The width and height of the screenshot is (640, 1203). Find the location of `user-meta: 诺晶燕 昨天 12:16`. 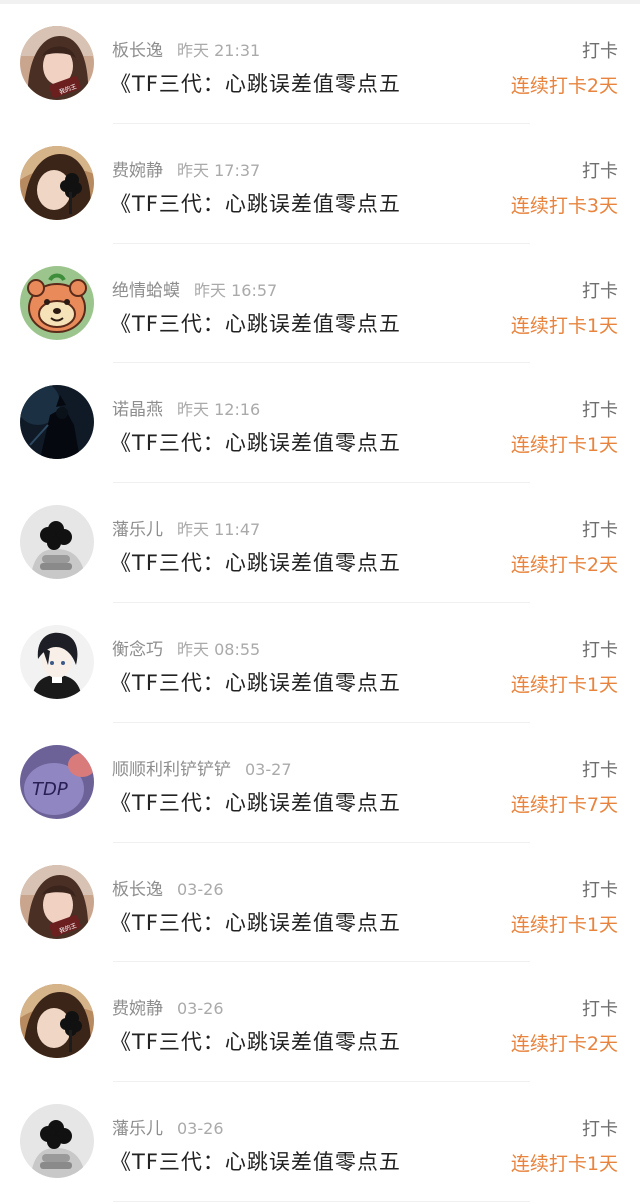

user-meta: 诺晶燕 昨天 12:16 is located at coordinates (186, 407).